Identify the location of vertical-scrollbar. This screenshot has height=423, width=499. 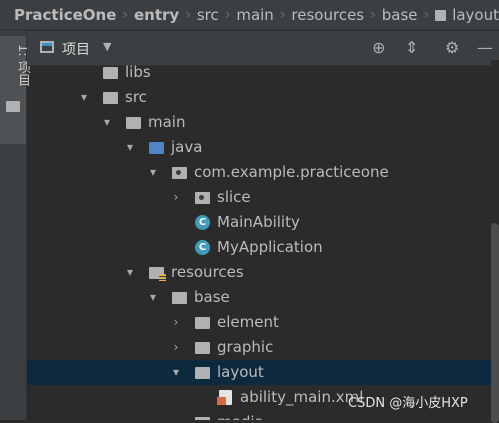
(495, 241).